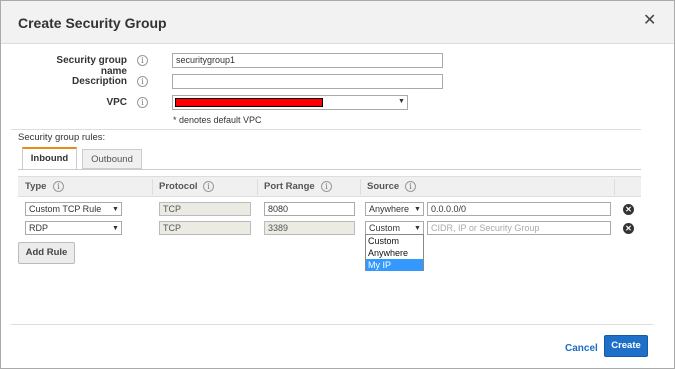  What do you see at coordinates (307, 60) in the screenshot?
I see `security-group-name-input: securitygroup1` at bounding box center [307, 60].